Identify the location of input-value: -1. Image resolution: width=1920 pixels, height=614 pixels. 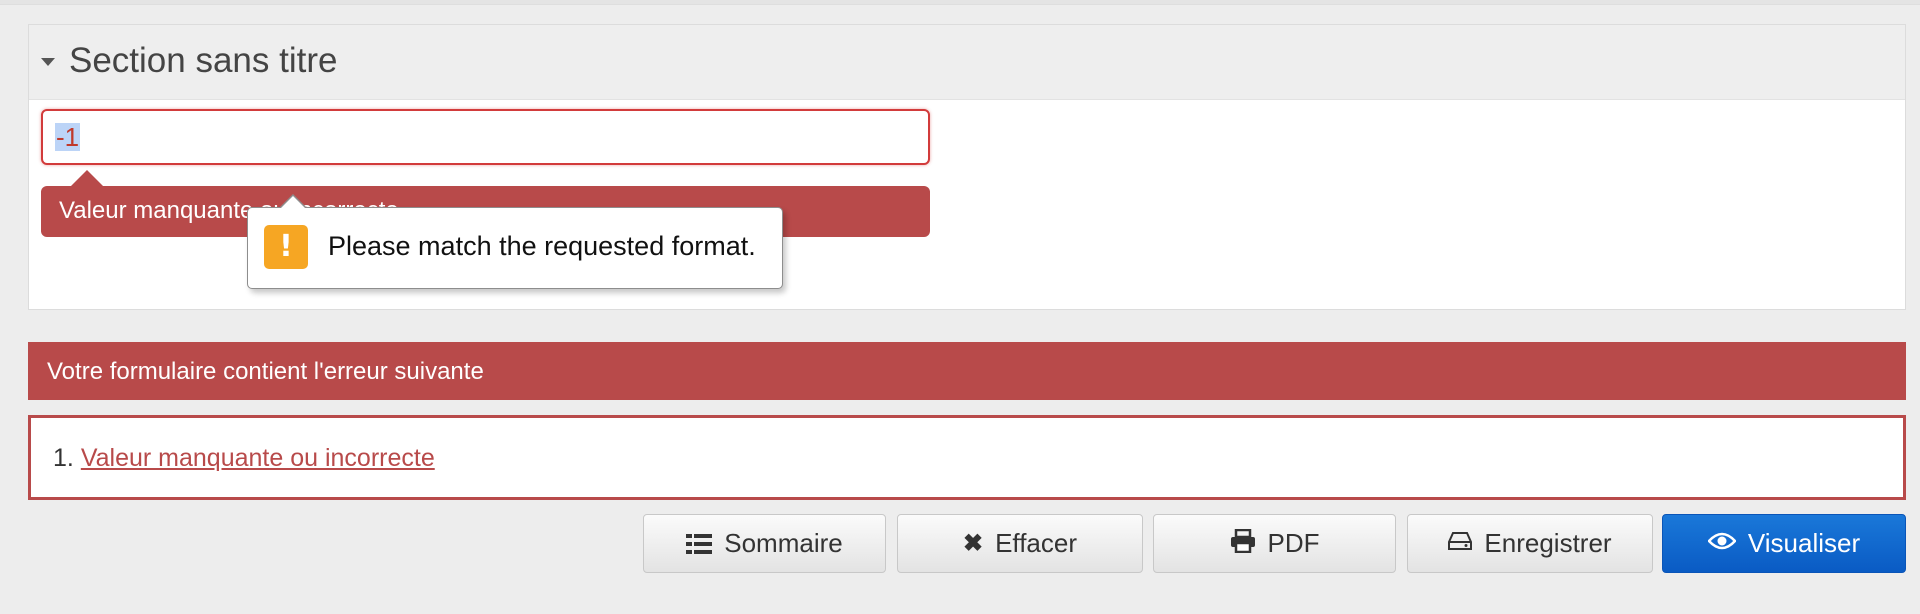
(68, 137).